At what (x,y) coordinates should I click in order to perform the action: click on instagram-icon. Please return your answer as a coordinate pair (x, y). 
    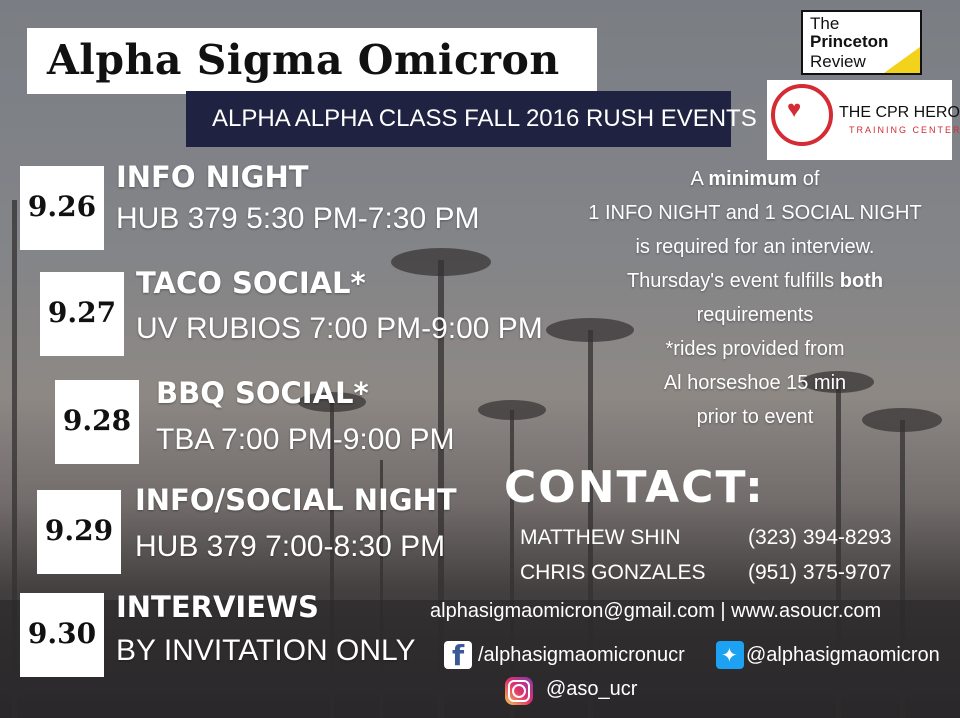
    Looking at the image, I should click on (519, 691).